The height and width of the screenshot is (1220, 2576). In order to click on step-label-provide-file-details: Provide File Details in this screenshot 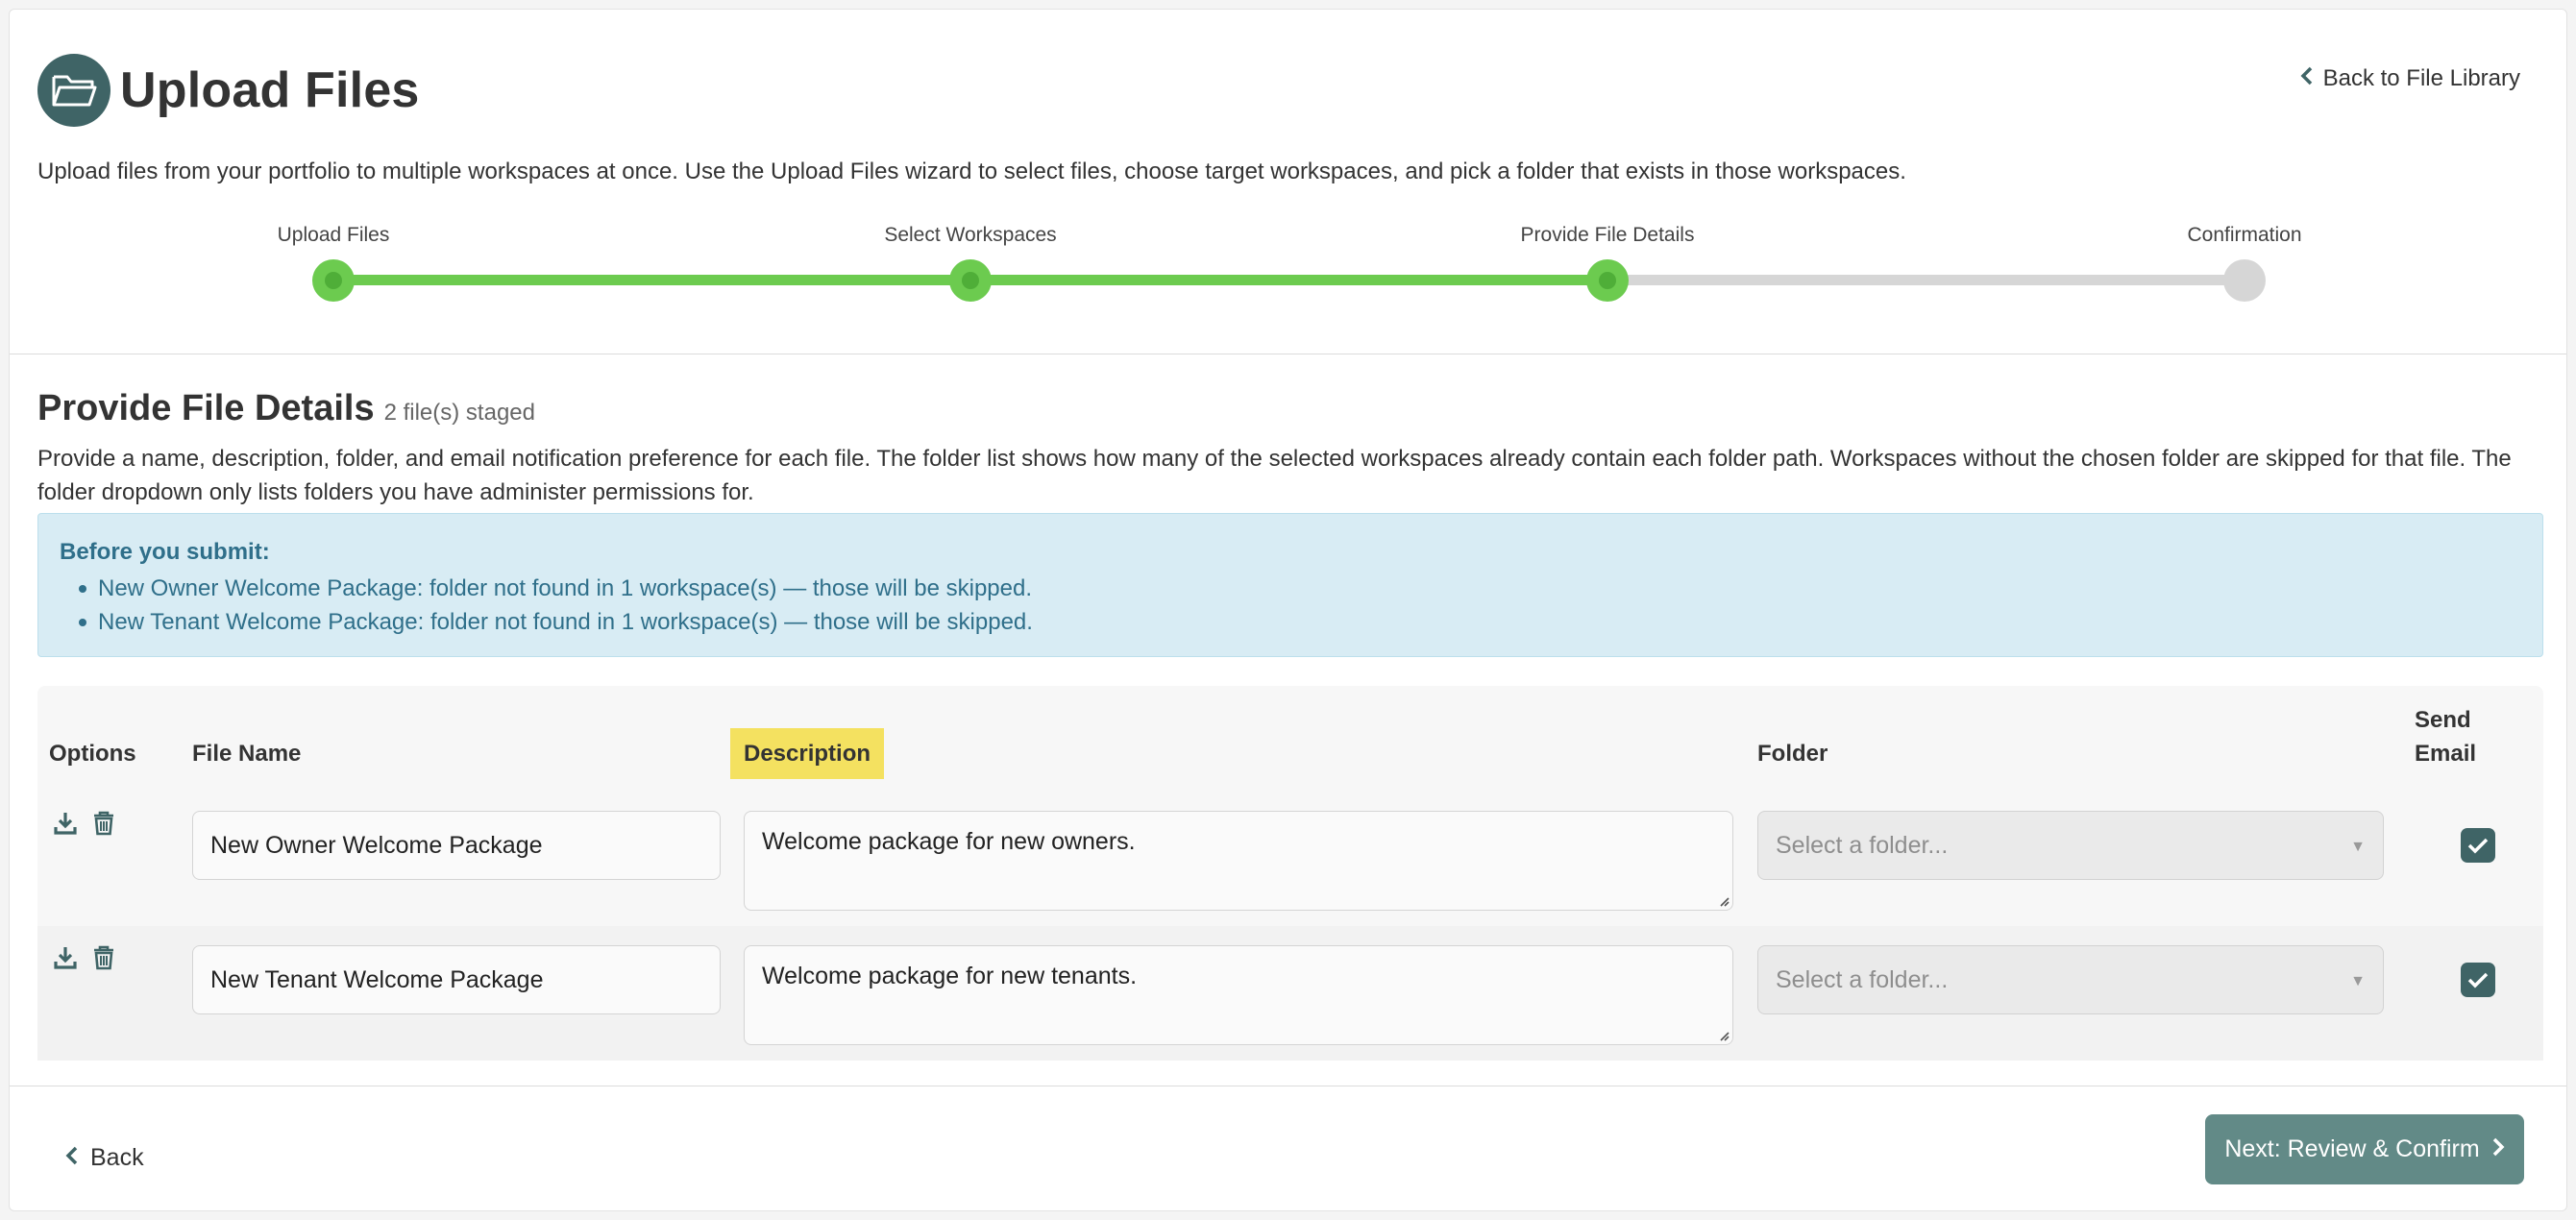, I will do `click(1607, 235)`.